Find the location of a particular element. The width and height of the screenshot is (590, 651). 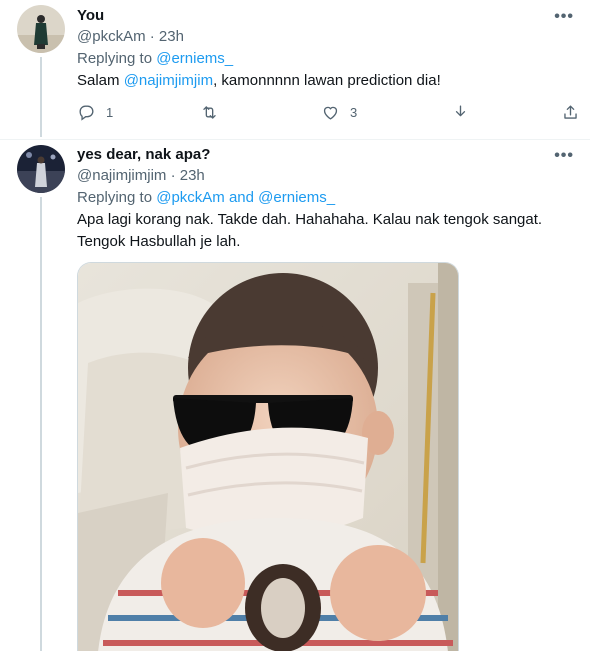

text-part: , kamonnnnn lawan prediction dia! is located at coordinates (327, 80).